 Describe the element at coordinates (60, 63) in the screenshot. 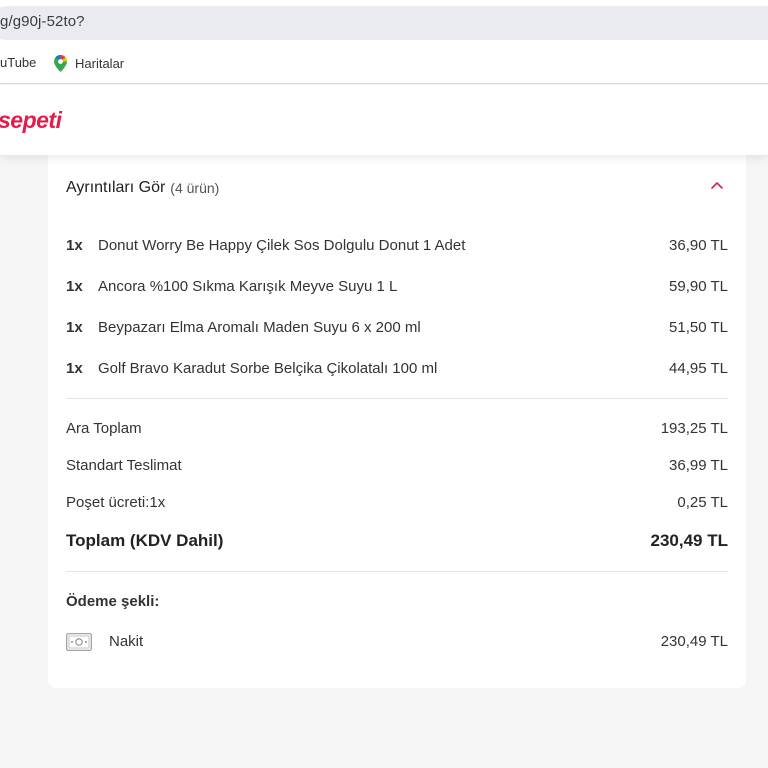

I see `maps-pin-icon` at that location.